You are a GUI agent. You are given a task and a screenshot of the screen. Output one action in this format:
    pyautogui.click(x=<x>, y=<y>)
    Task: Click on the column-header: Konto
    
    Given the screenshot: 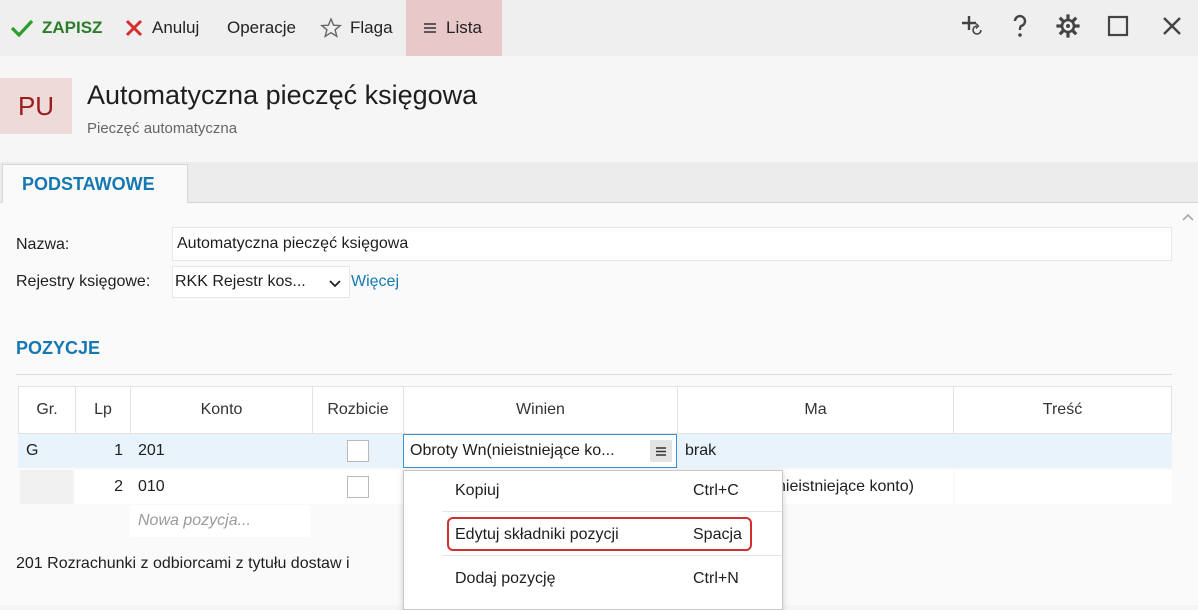 What is the action you would take?
    pyautogui.click(x=222, y=410)
    